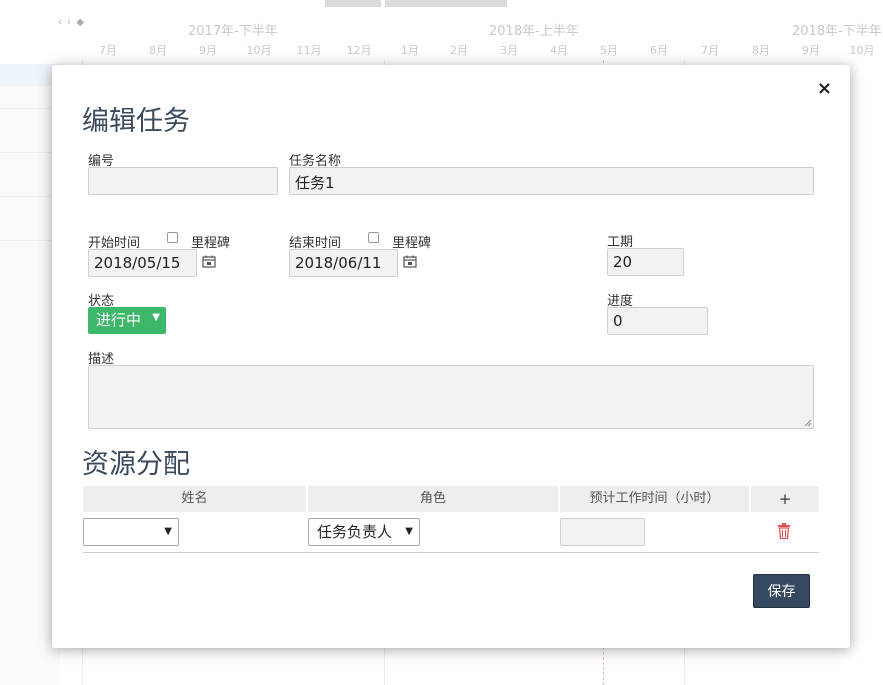 This screenshot has height=685, width=883. What do you see at coordinates (194, 499) in the screenshot?
I see `col-header-name: 姓名` at bounding box center [194, 499].